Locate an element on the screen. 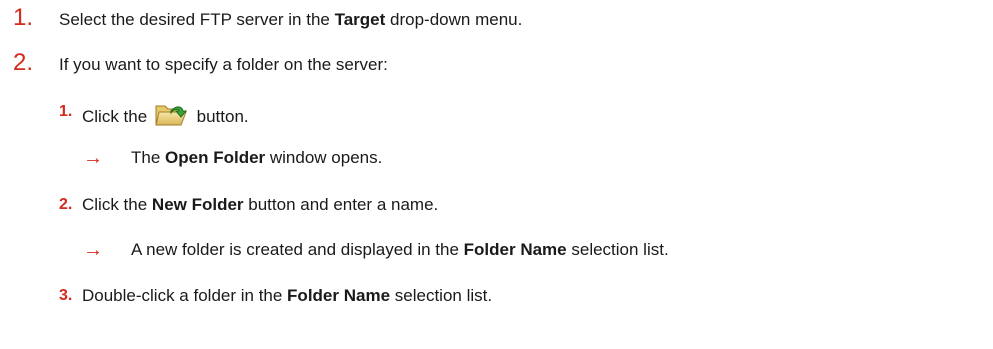 Image resolution: width=993 pixels, height=349 pixels. substep-1-result-bold: Open Folder is located at coordinates (215, 157).